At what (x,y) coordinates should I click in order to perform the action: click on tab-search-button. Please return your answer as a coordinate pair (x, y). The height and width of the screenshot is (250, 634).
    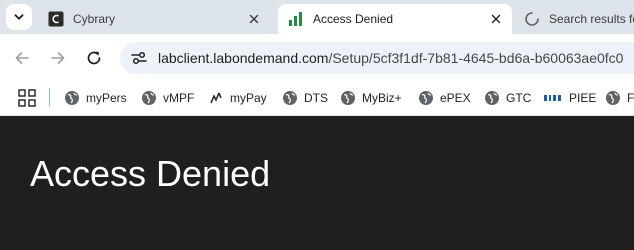
    Looking at the image, I should click on (19, 17).